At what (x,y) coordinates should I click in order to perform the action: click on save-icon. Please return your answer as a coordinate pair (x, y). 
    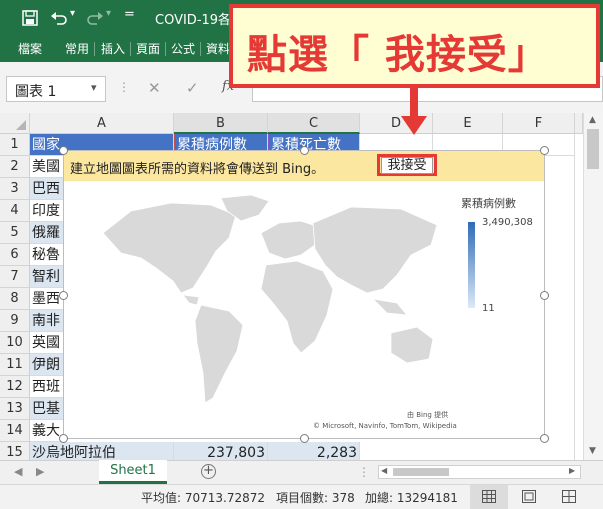
    Looking at the image, I should click on (30, 18).